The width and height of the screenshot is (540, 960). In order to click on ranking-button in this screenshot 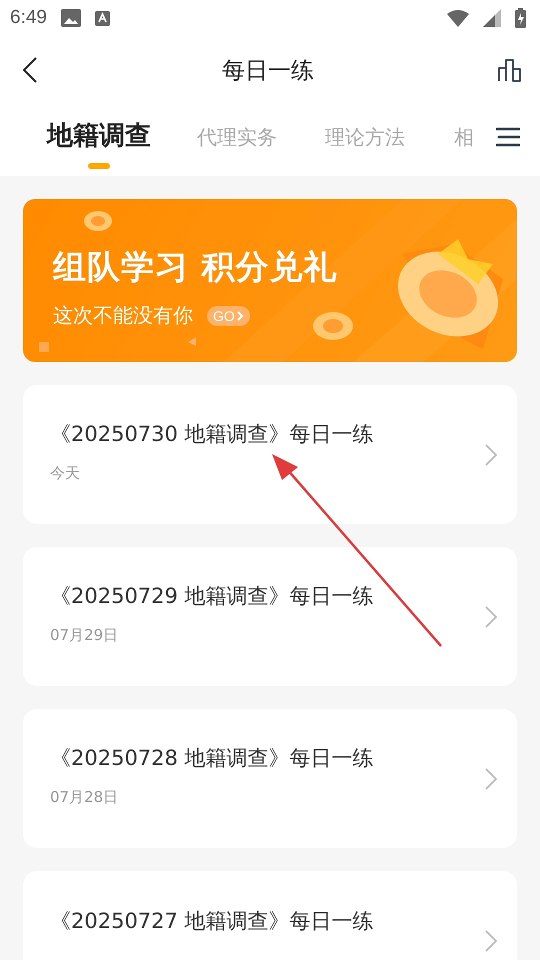, I will do `click(510, 70)`.